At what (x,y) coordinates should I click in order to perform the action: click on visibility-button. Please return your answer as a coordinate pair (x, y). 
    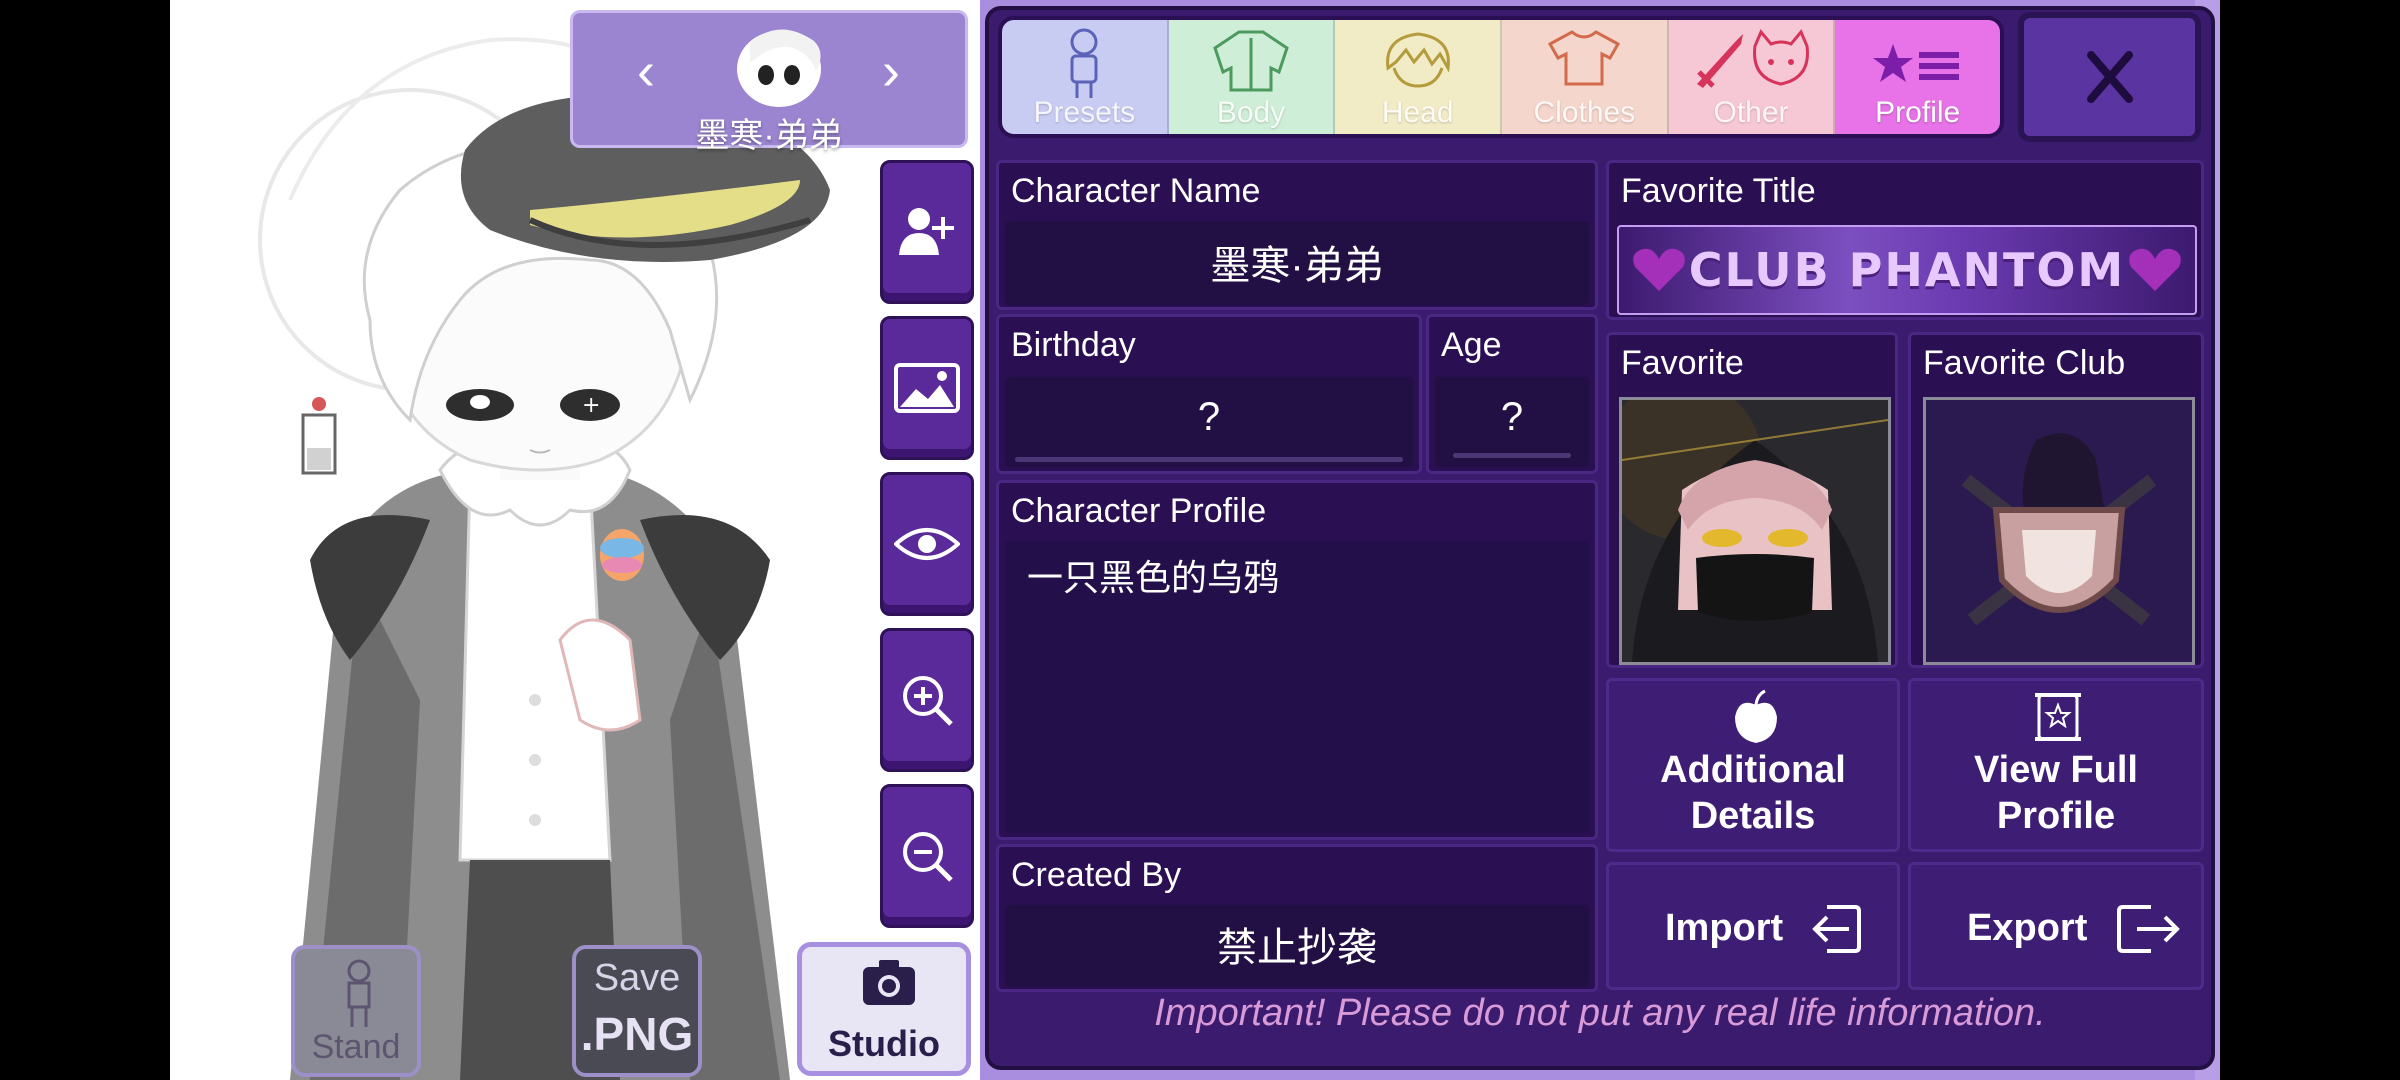
    Looking at the image, I should click on (927, 544).